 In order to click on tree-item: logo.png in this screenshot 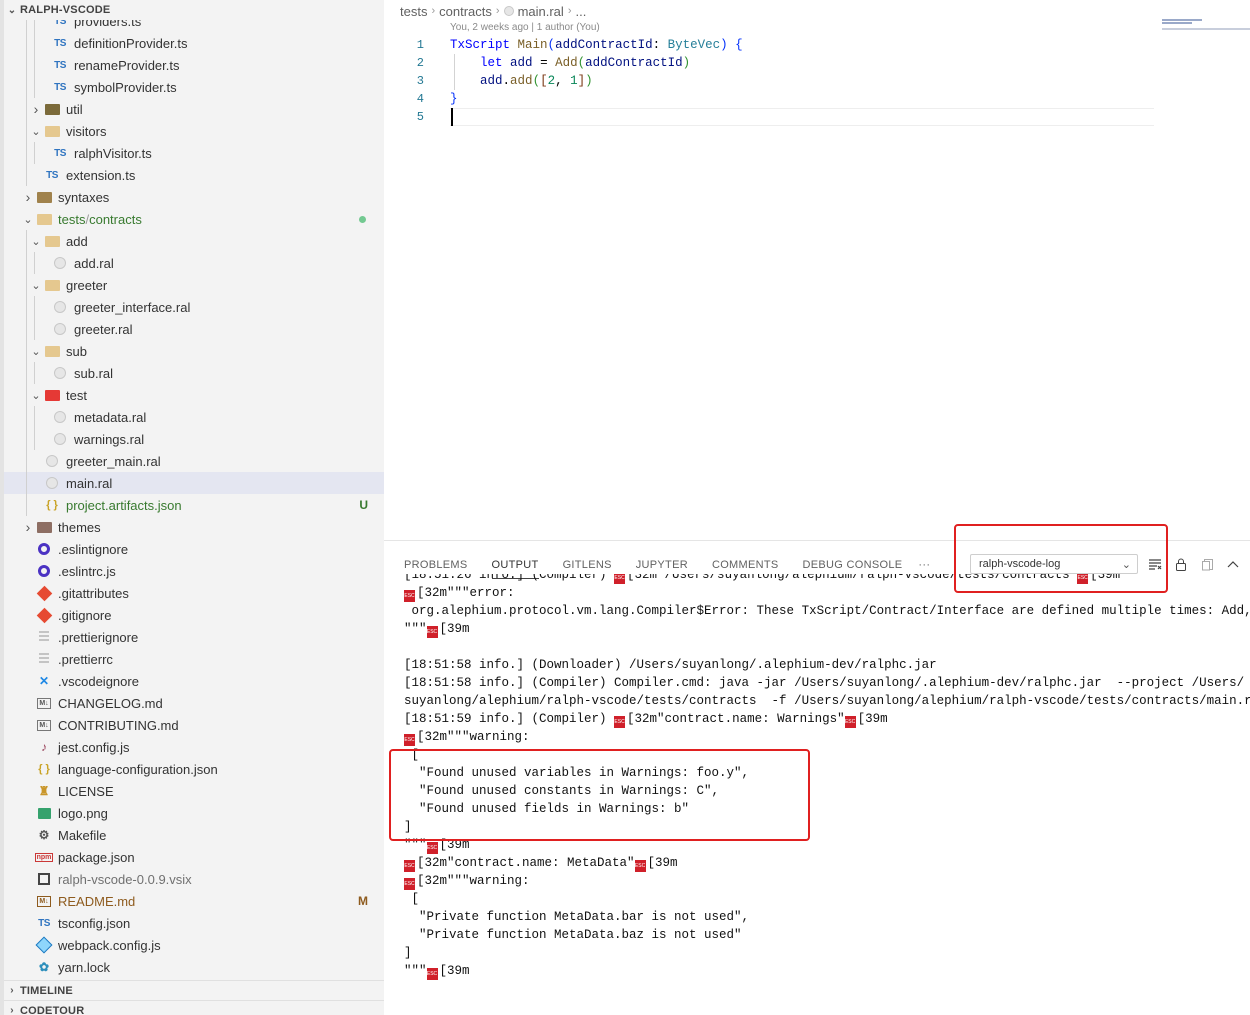, I will do `click(194, 813)`.